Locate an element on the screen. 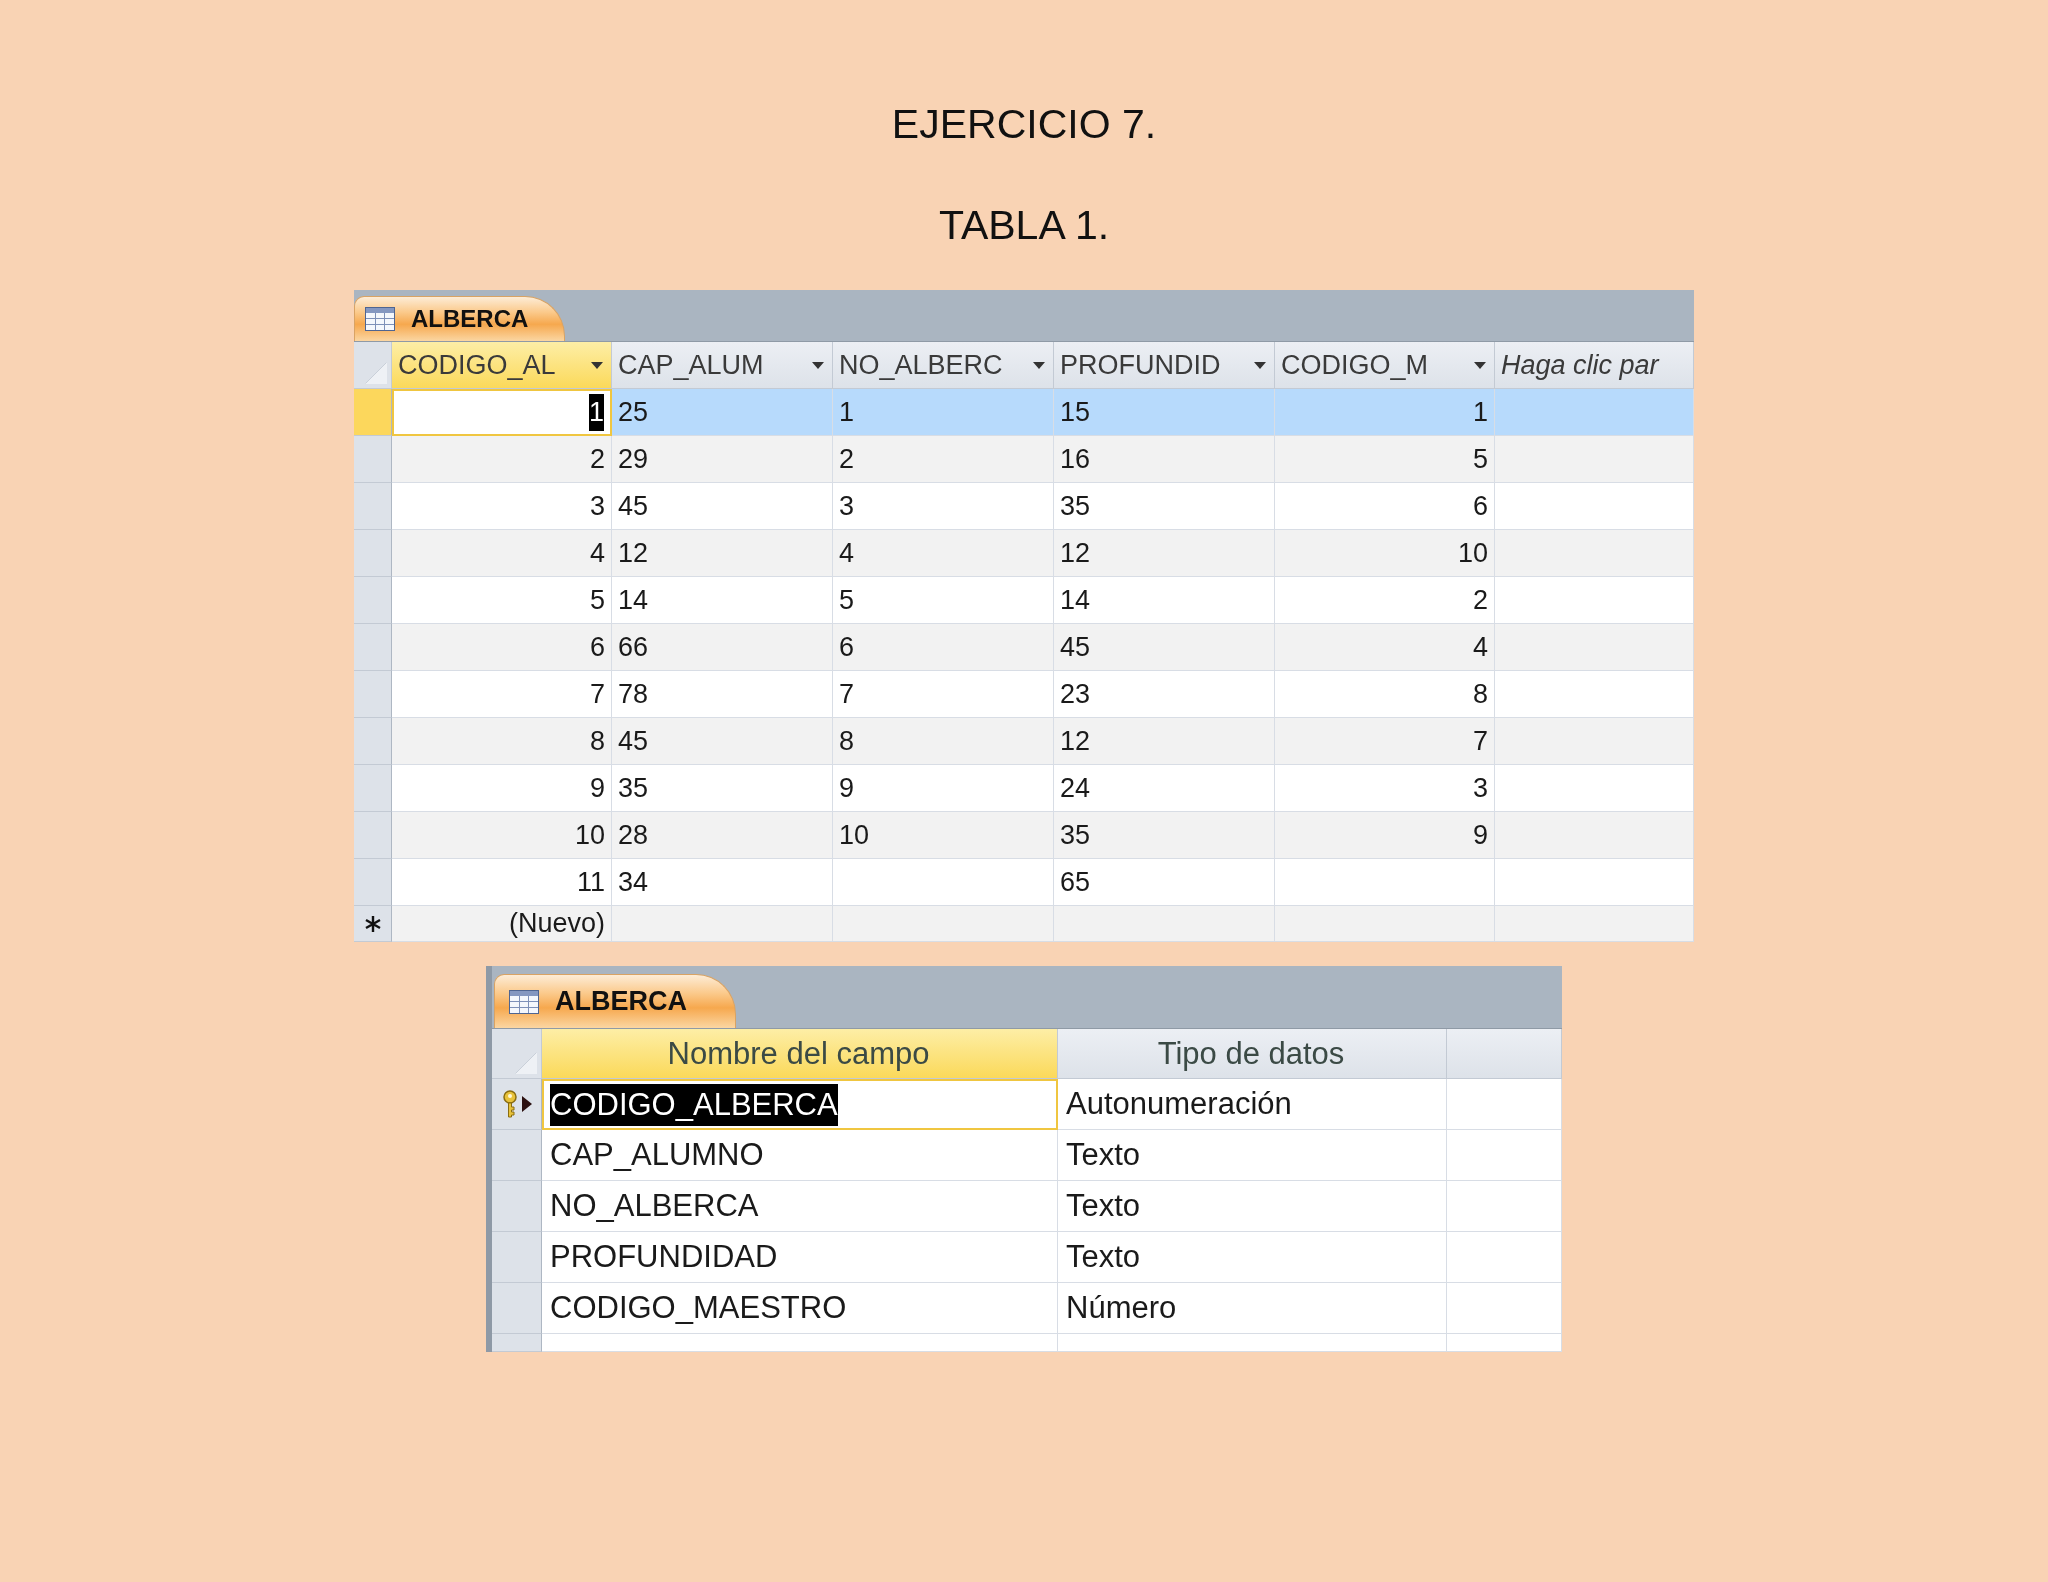  column-header: CODIGO_AL is located at coordinates (502, 365).